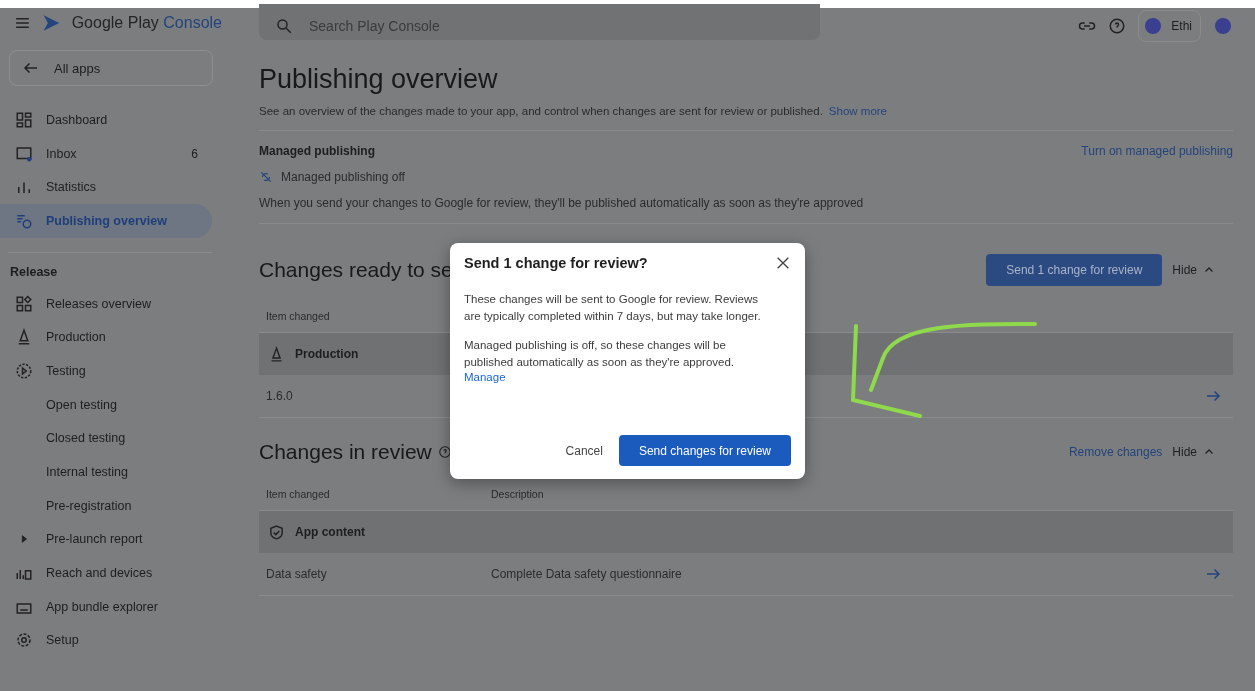 The width and height of the screenshot is (1255, 691). Describe the element at coordinates (106, 187) in the screenshot. I see `nav-item: Statistics` at that location.